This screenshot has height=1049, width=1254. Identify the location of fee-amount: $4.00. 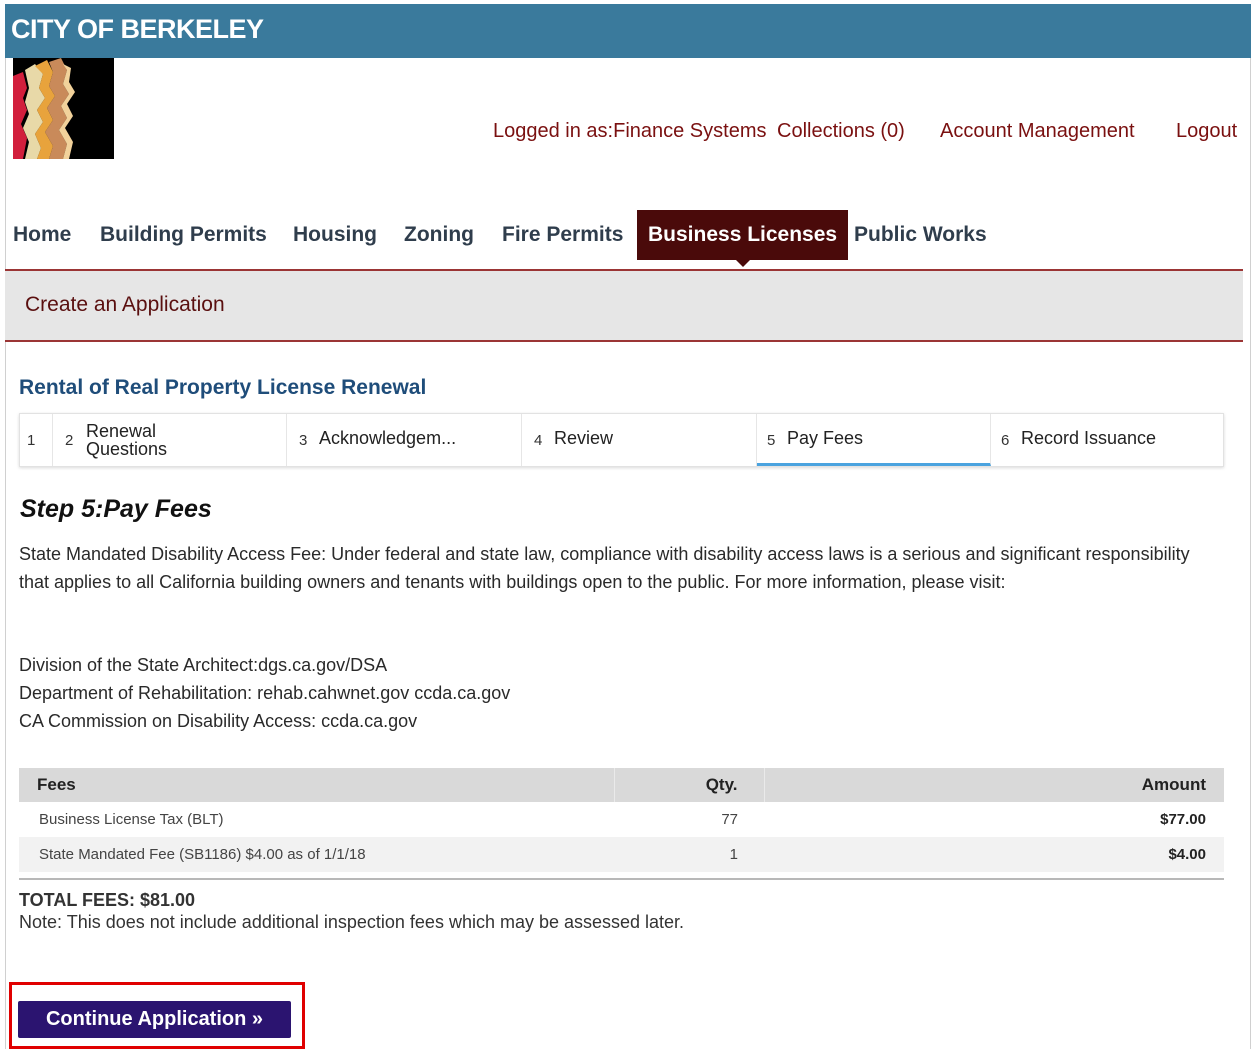
(994, 854).